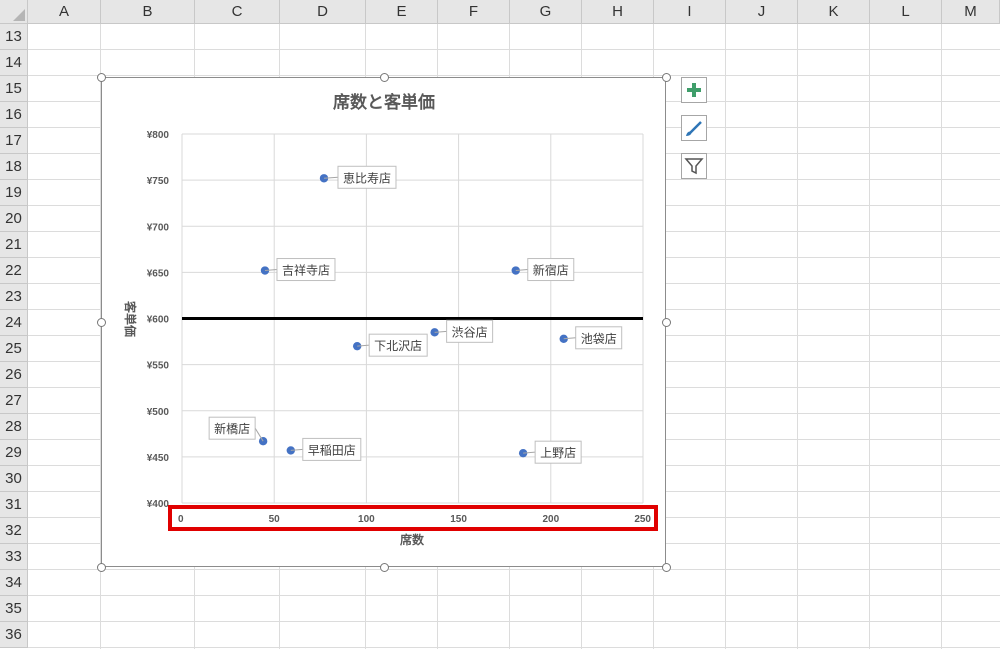 This screenshot has height=649, width=1000. What do you see at coordinates (474, 12) in the screenshot?
I see `column-header-F: F` at bounding box center [474, 12].